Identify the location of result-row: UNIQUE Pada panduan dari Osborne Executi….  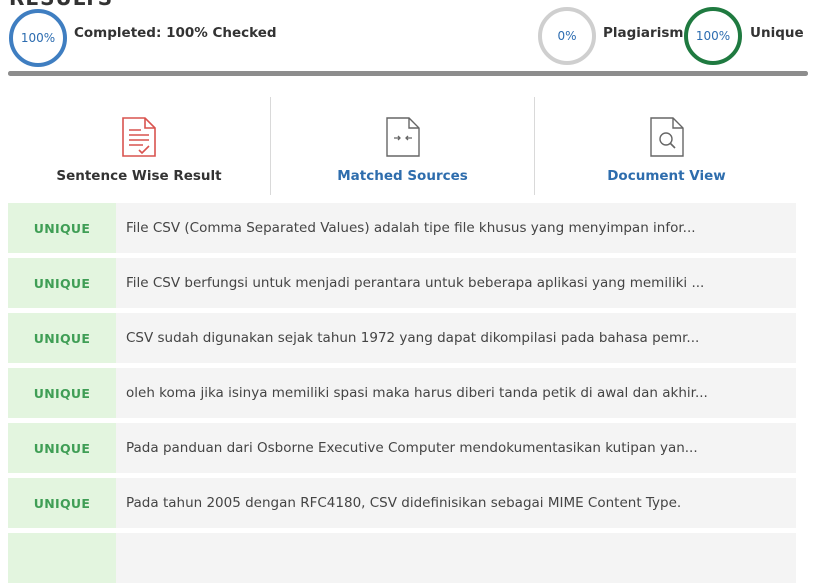
(402, 448).